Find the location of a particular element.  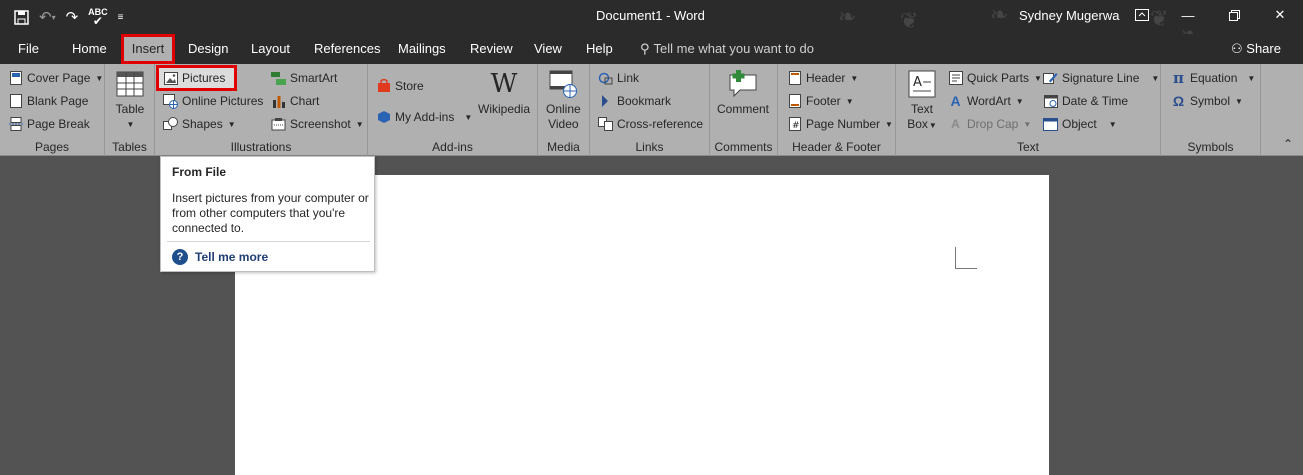

page-number-icon: # is located at coordinates (794, 124).